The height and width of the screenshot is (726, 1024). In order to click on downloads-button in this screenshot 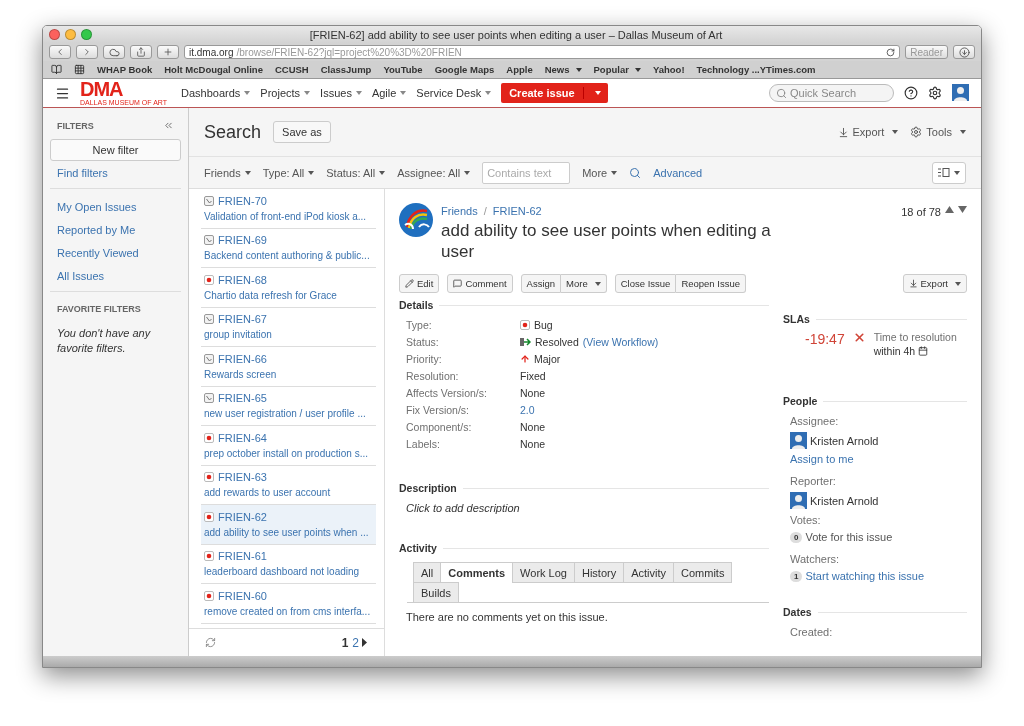, I will do `click(964, 52)`.